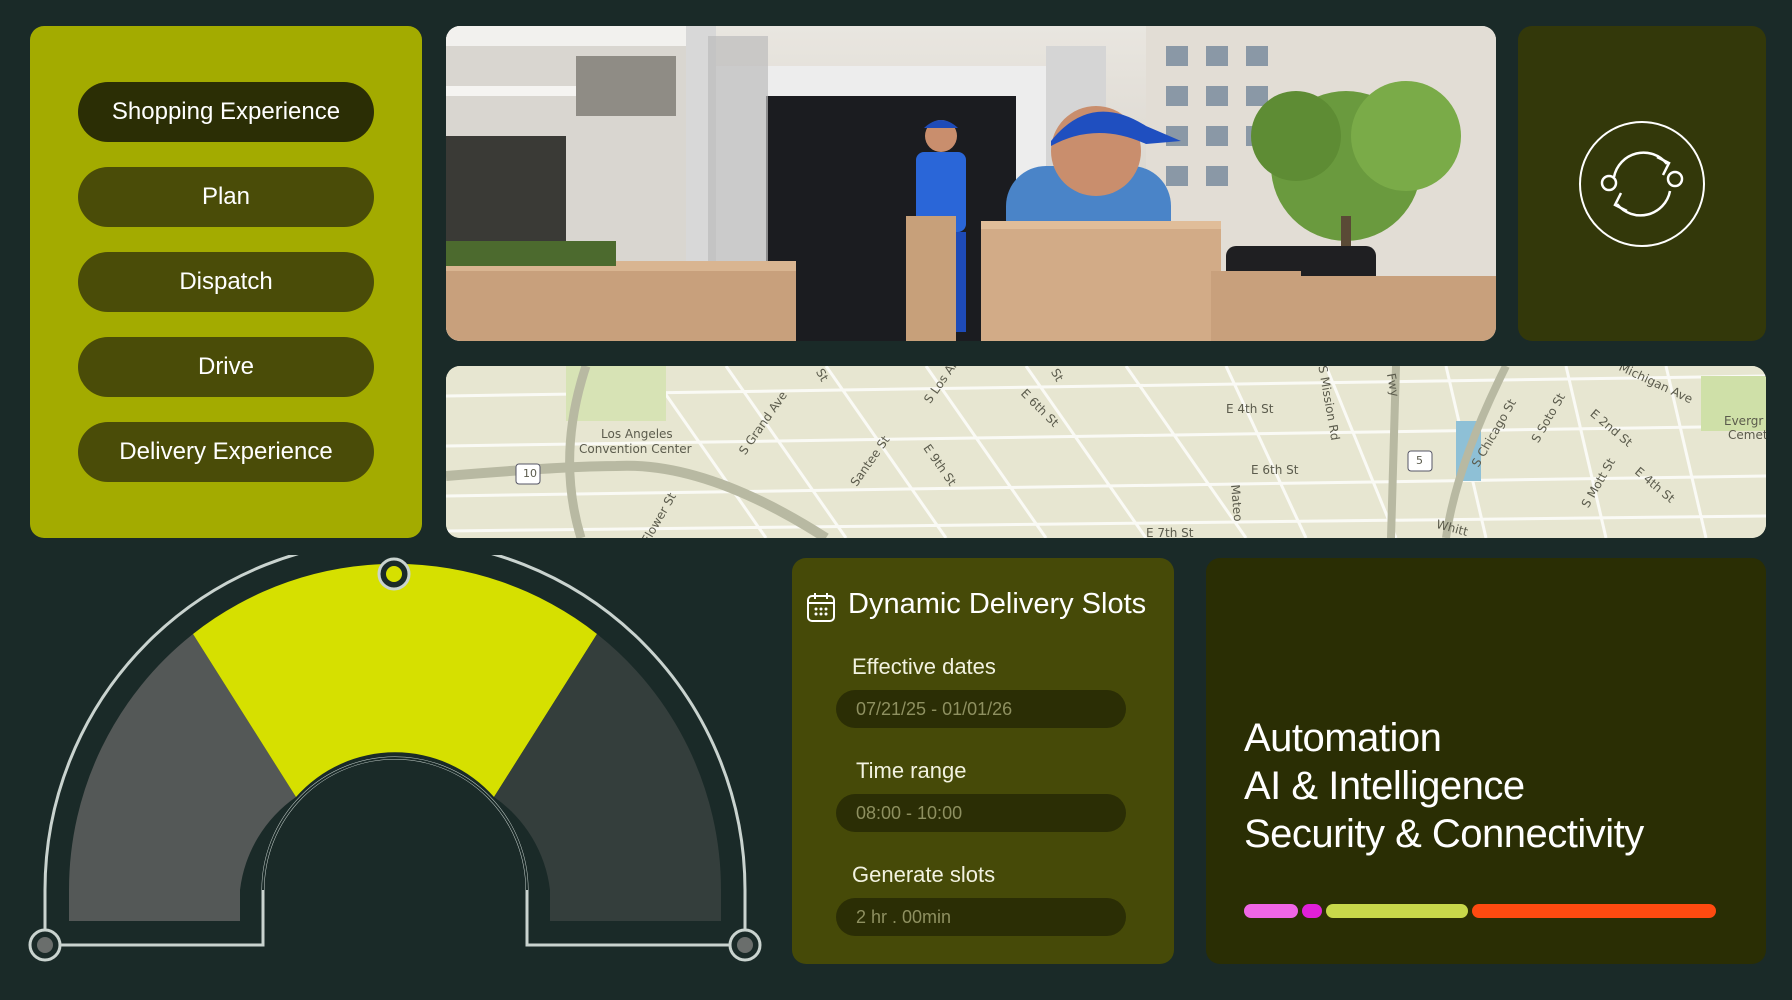 The height and width of the screenshot is (1000, 1792). I want to click on nav-item-drive: Drive, so click(226, 367).